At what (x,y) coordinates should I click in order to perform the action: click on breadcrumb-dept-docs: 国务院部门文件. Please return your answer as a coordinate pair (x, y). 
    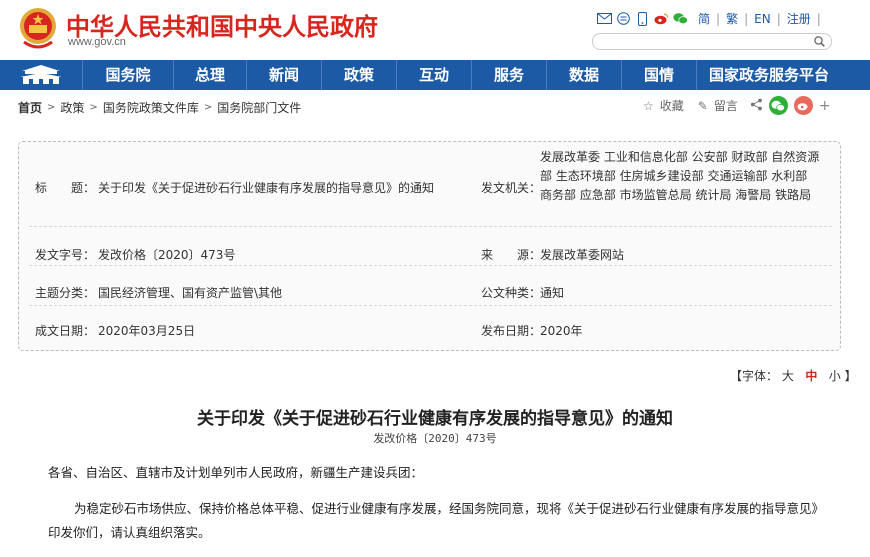
    Looking at the image, I should click on (259, 107).